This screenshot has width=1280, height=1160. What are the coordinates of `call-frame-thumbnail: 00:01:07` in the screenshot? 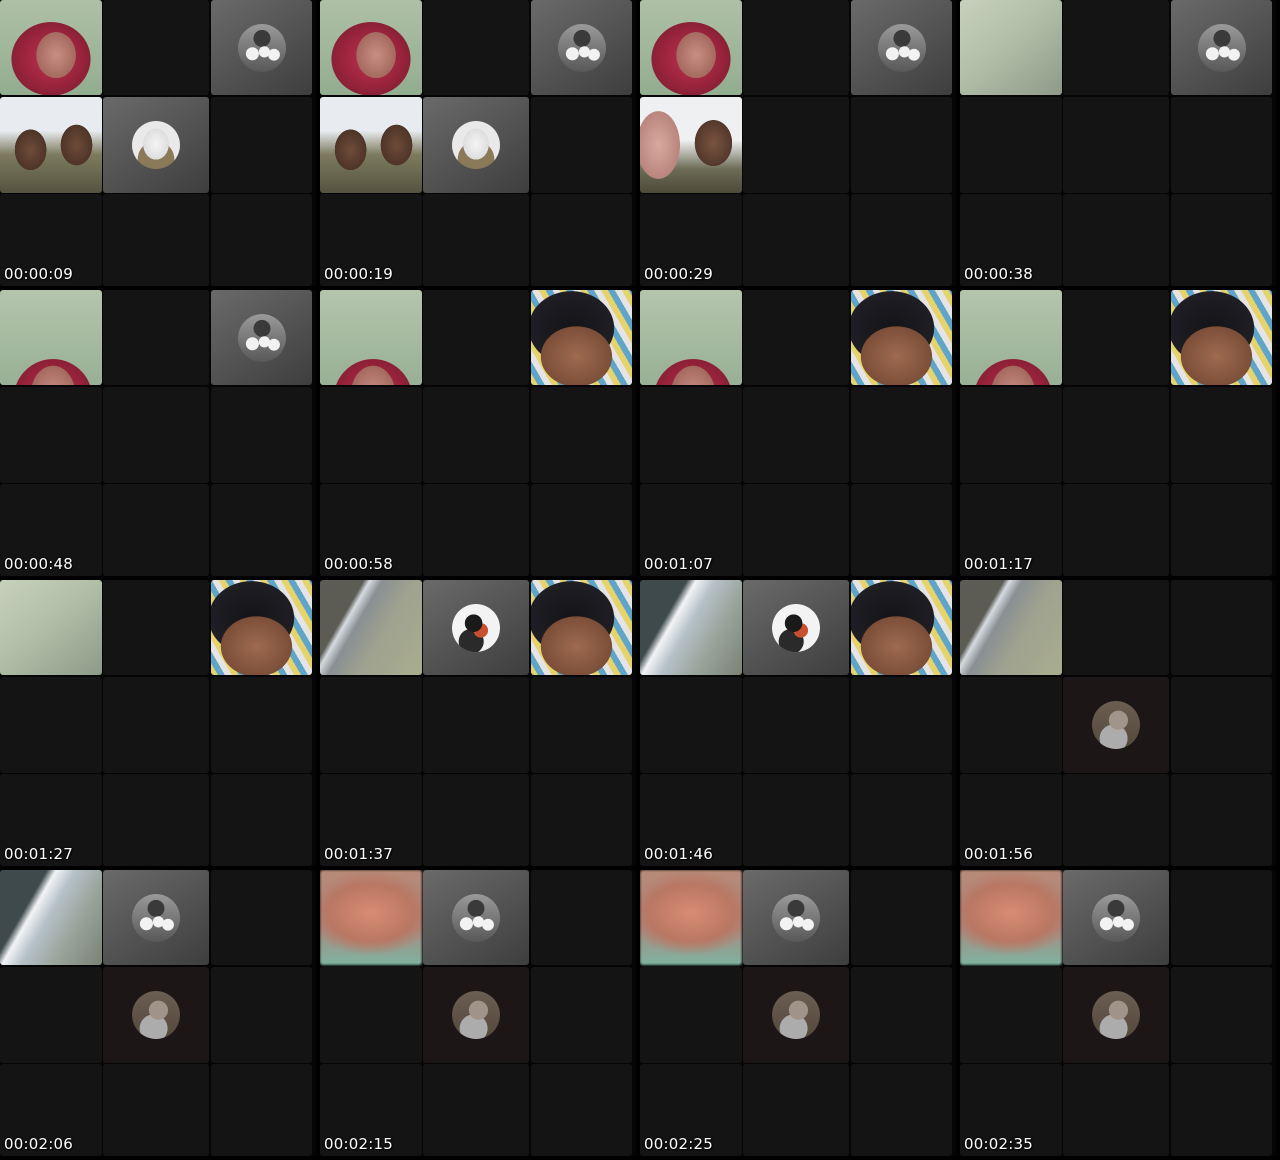 It's located at (798, 433).